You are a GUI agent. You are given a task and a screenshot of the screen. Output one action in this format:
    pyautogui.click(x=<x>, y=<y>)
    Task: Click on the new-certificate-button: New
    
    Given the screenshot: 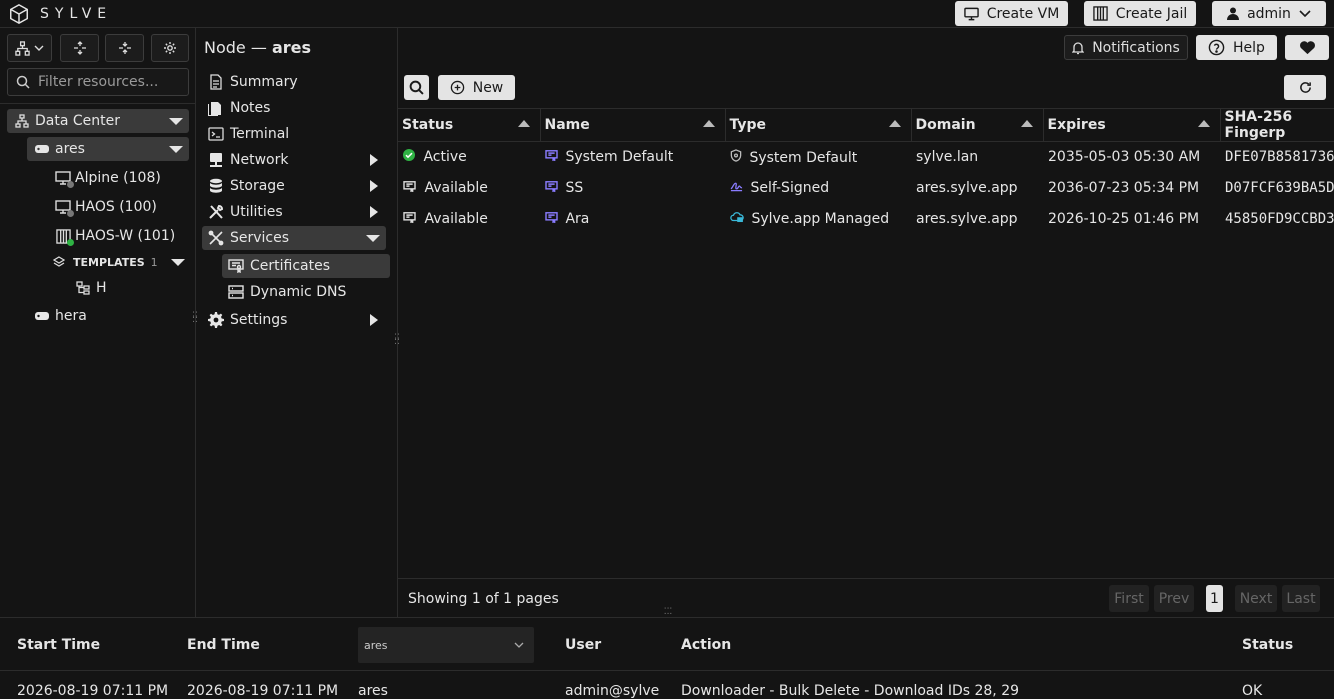 What is the action you would take?
    pyautogui.click(x=476, y=87)
    